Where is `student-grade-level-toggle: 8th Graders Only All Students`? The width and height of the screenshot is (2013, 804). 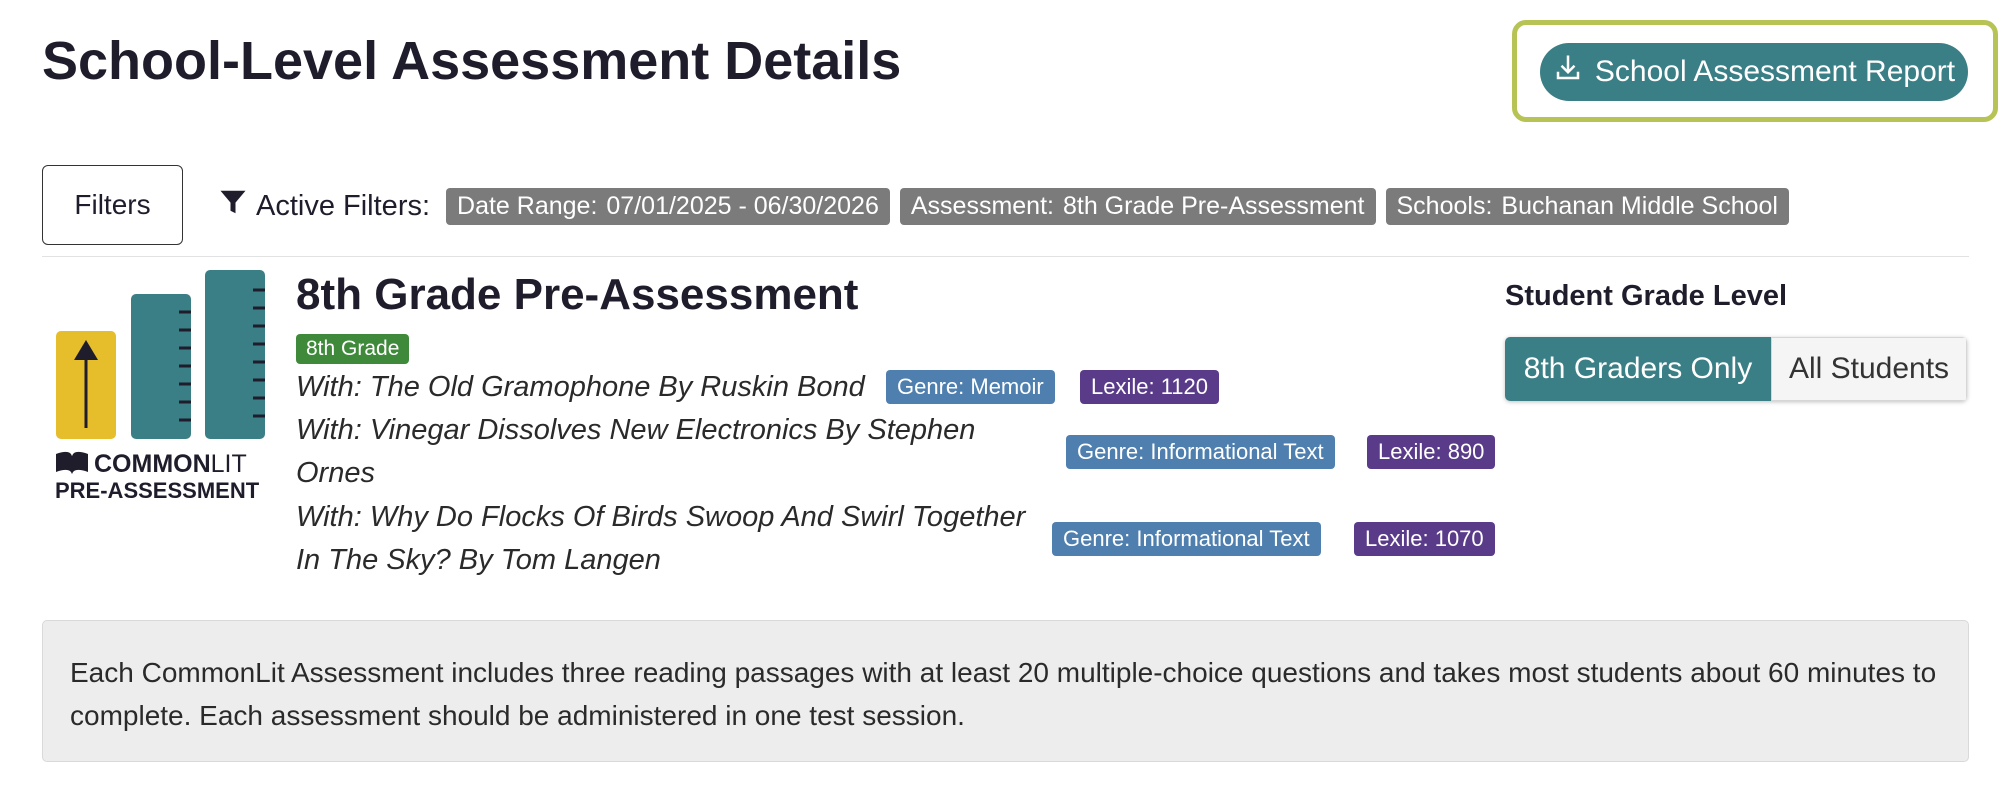
student-grade-level-toggle: 8th Graders Only All Students is located at coordinates (1736, 369).